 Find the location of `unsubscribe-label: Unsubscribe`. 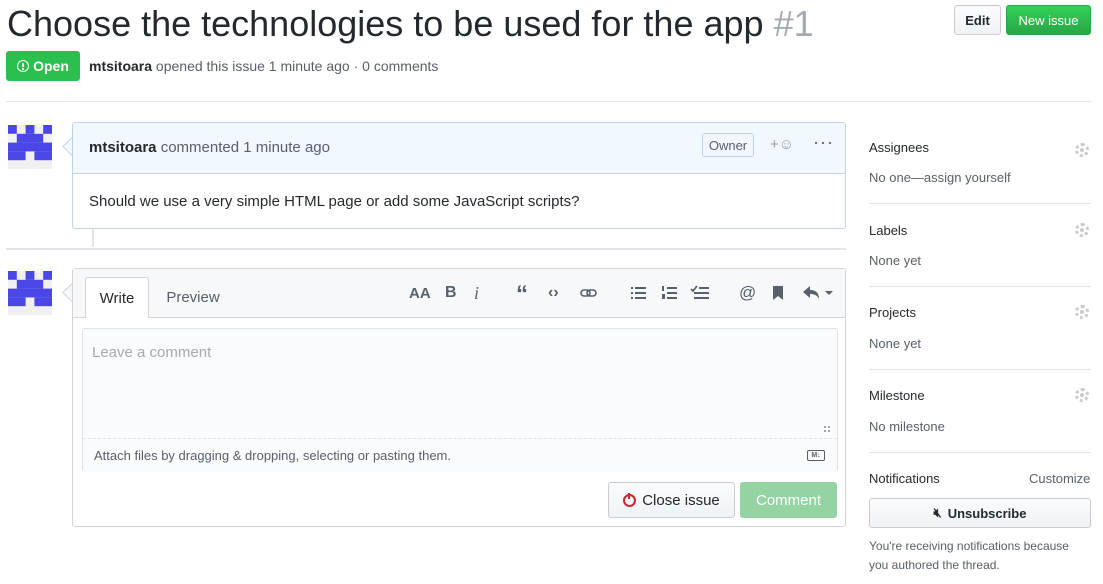

unsubscribe-label: Unsubscribe is located at coordinates (987, 513).